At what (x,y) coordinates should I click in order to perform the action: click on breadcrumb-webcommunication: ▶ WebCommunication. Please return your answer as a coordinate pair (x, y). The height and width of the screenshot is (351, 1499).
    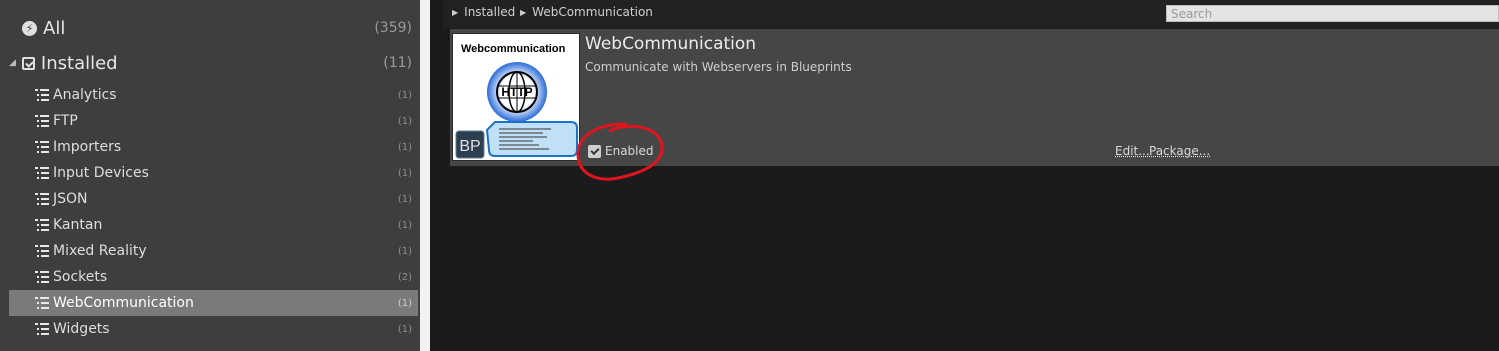
    Looking at the image, I should click on (586, 12).